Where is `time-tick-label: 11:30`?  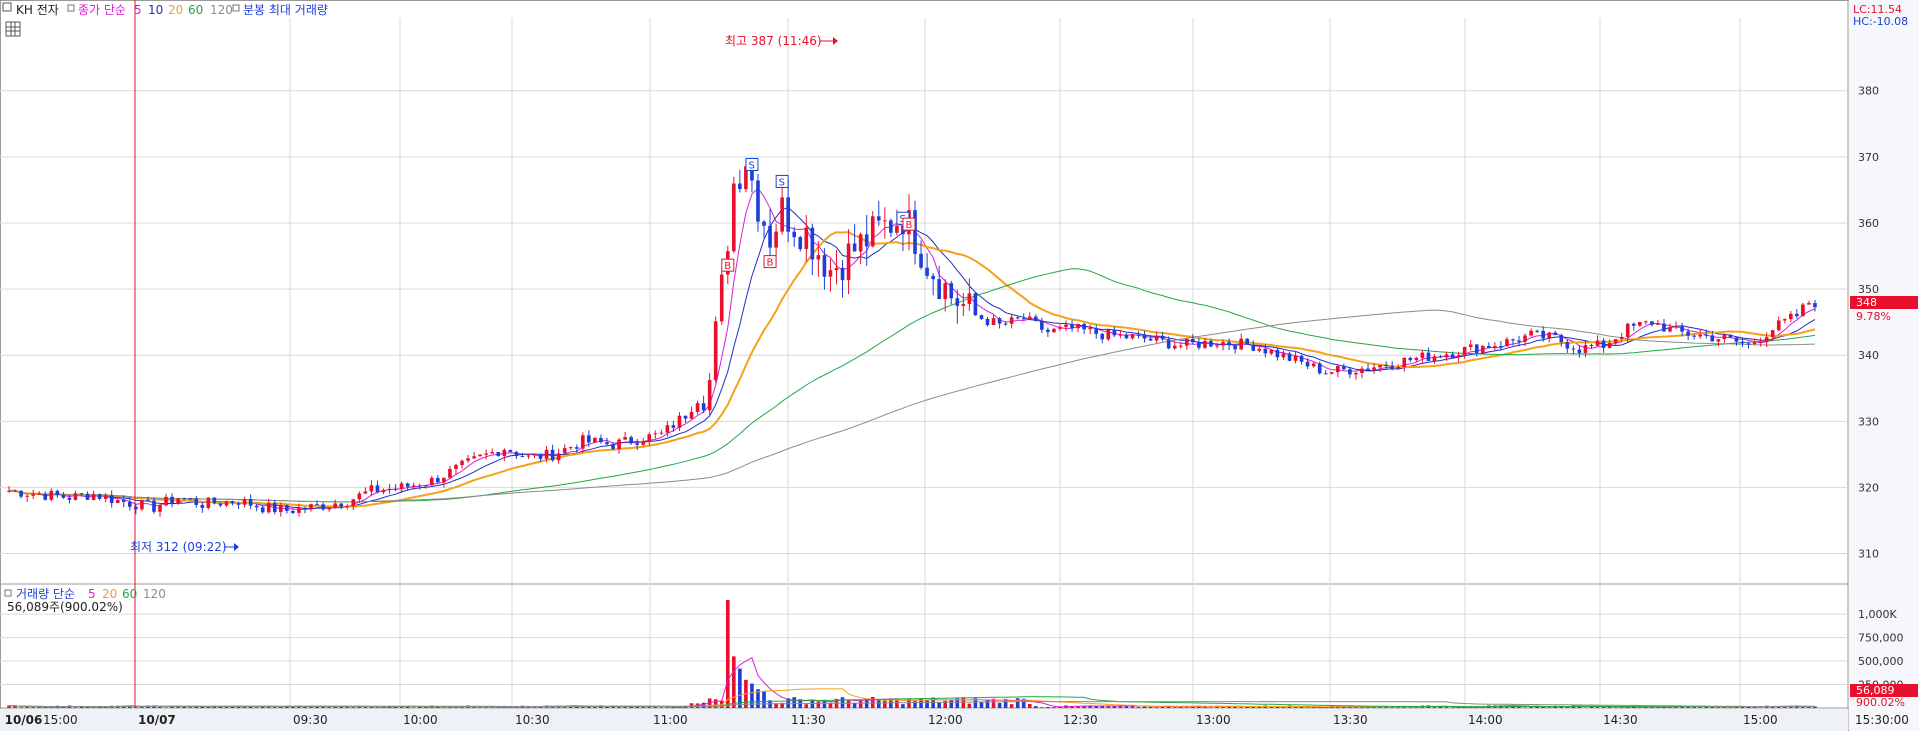
time-tick-label: 11:30 is located at coordinates (808, 720).